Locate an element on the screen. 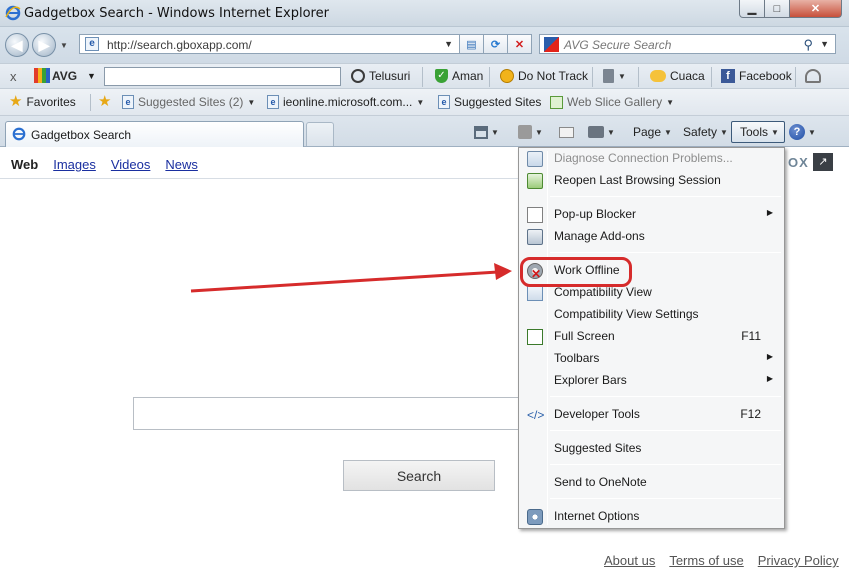 This screenshot has width=849, height=577. avg-search-input is located at coordinates (222, 76).